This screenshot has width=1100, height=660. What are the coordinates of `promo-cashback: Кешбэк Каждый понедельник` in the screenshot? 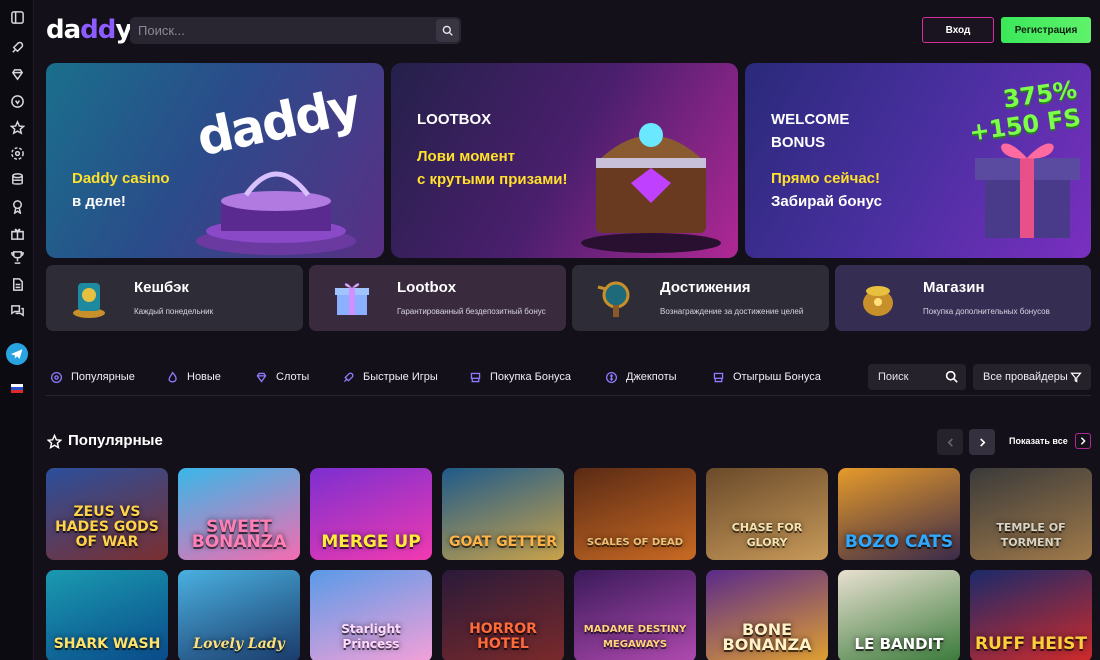 It's located at (174, 298).